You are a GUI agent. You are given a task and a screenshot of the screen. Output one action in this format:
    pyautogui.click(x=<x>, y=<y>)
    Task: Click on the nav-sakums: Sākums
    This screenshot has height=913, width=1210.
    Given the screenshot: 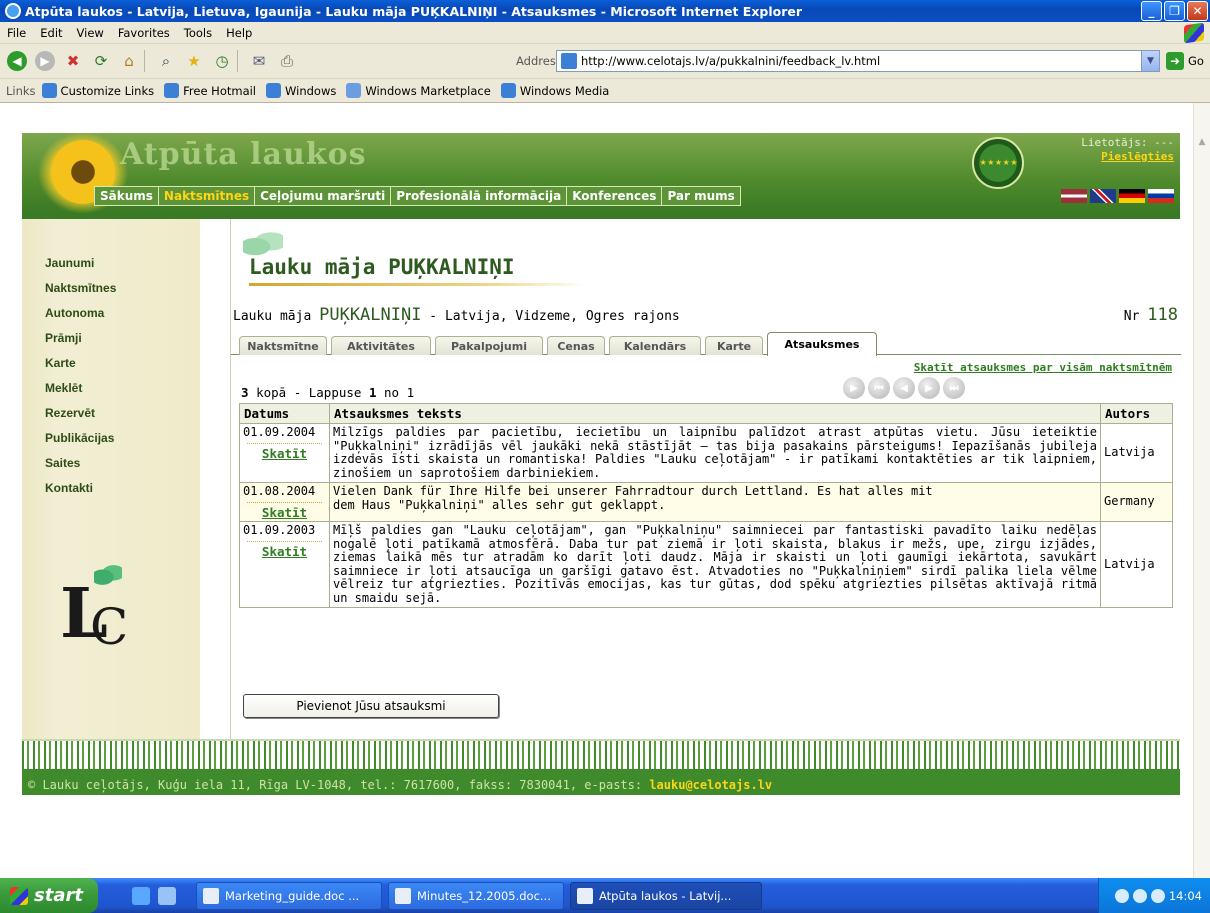 What is the action you would take?
    pyautogui.click(x=127, y=196)
    